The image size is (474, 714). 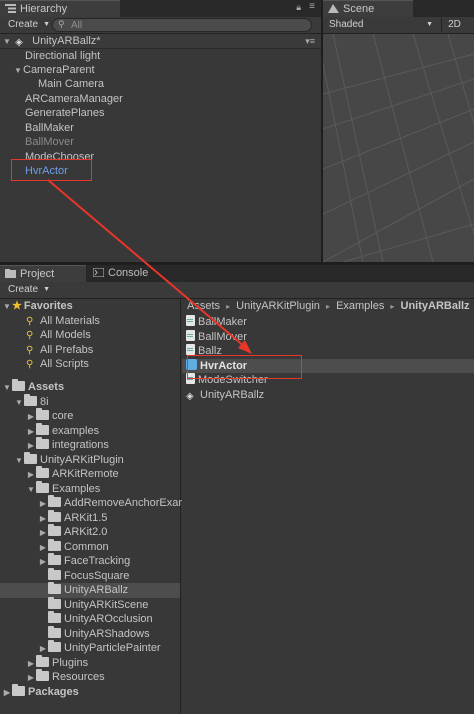 I want to click on asset-row: ◈ UnityARBallz, so click(x=328, y=395).